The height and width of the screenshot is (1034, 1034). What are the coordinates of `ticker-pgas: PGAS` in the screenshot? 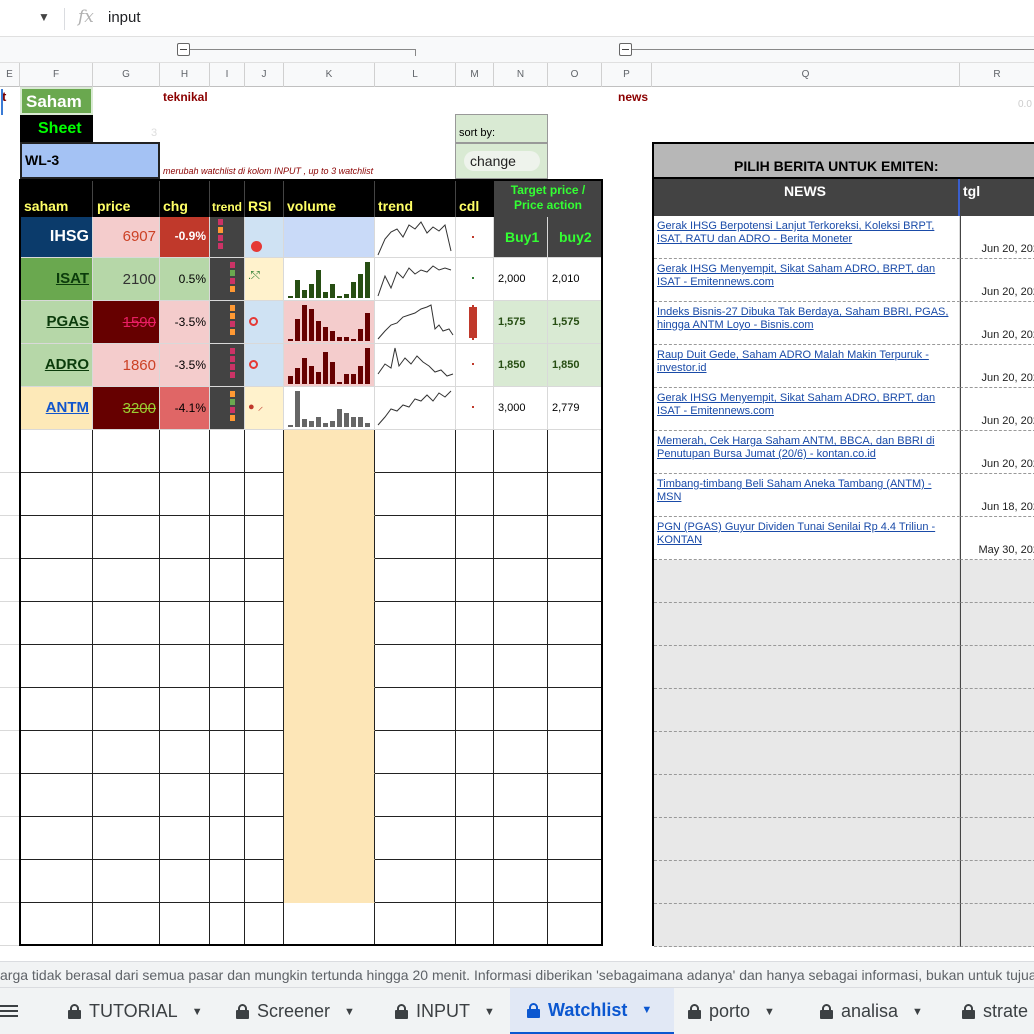 It's located at (67, 321).